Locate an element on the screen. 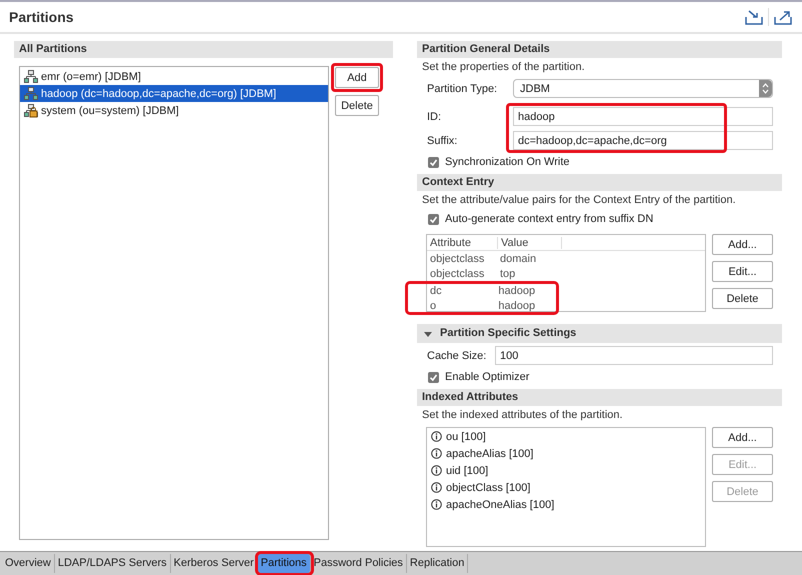 This screenshot has height=575, width=802. partition-item: emr (o=emr) [JDBM] is located at coordinates (174, 76).